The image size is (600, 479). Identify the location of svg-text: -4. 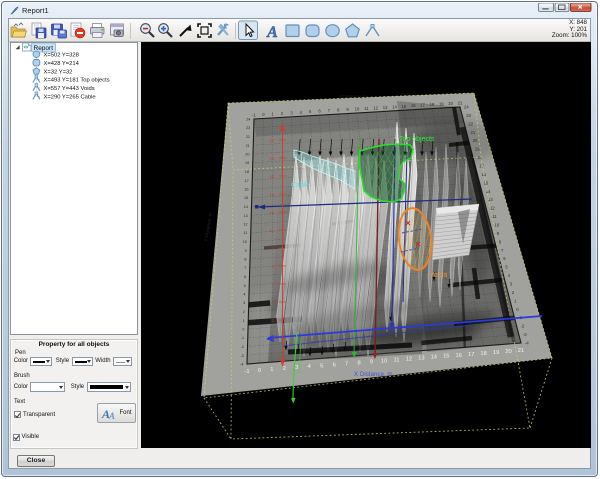
(241, 365).